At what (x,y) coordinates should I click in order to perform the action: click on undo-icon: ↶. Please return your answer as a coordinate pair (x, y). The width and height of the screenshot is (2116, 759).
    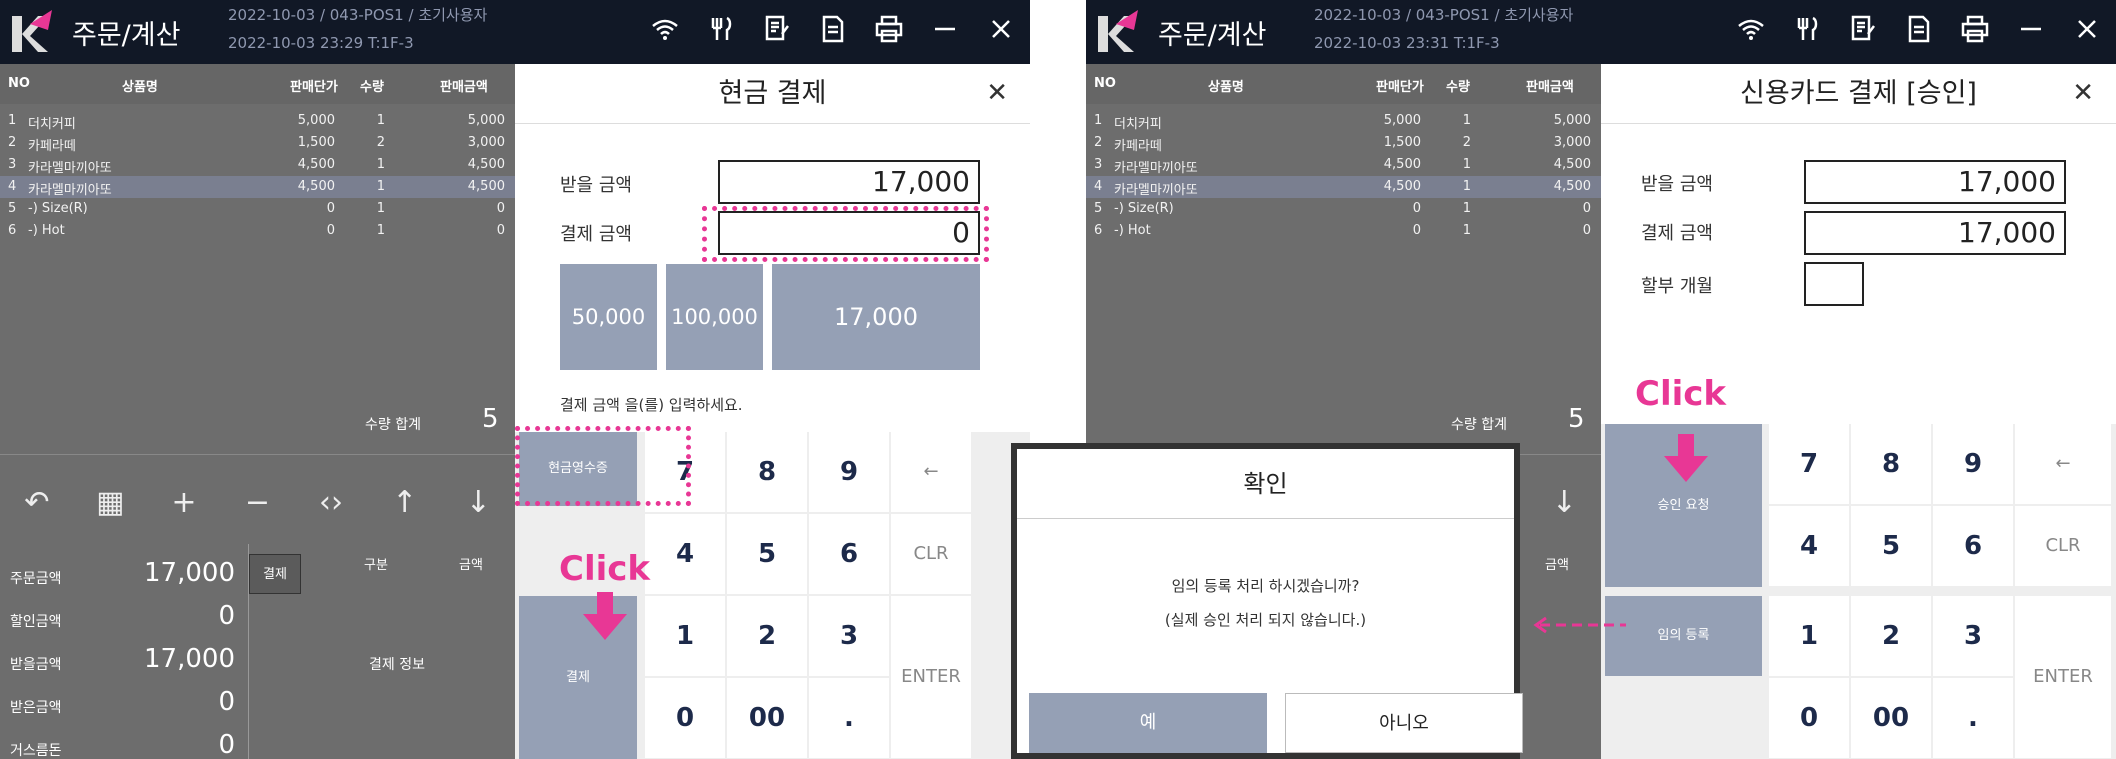
    Looking at the image, I should click on (37, 502).